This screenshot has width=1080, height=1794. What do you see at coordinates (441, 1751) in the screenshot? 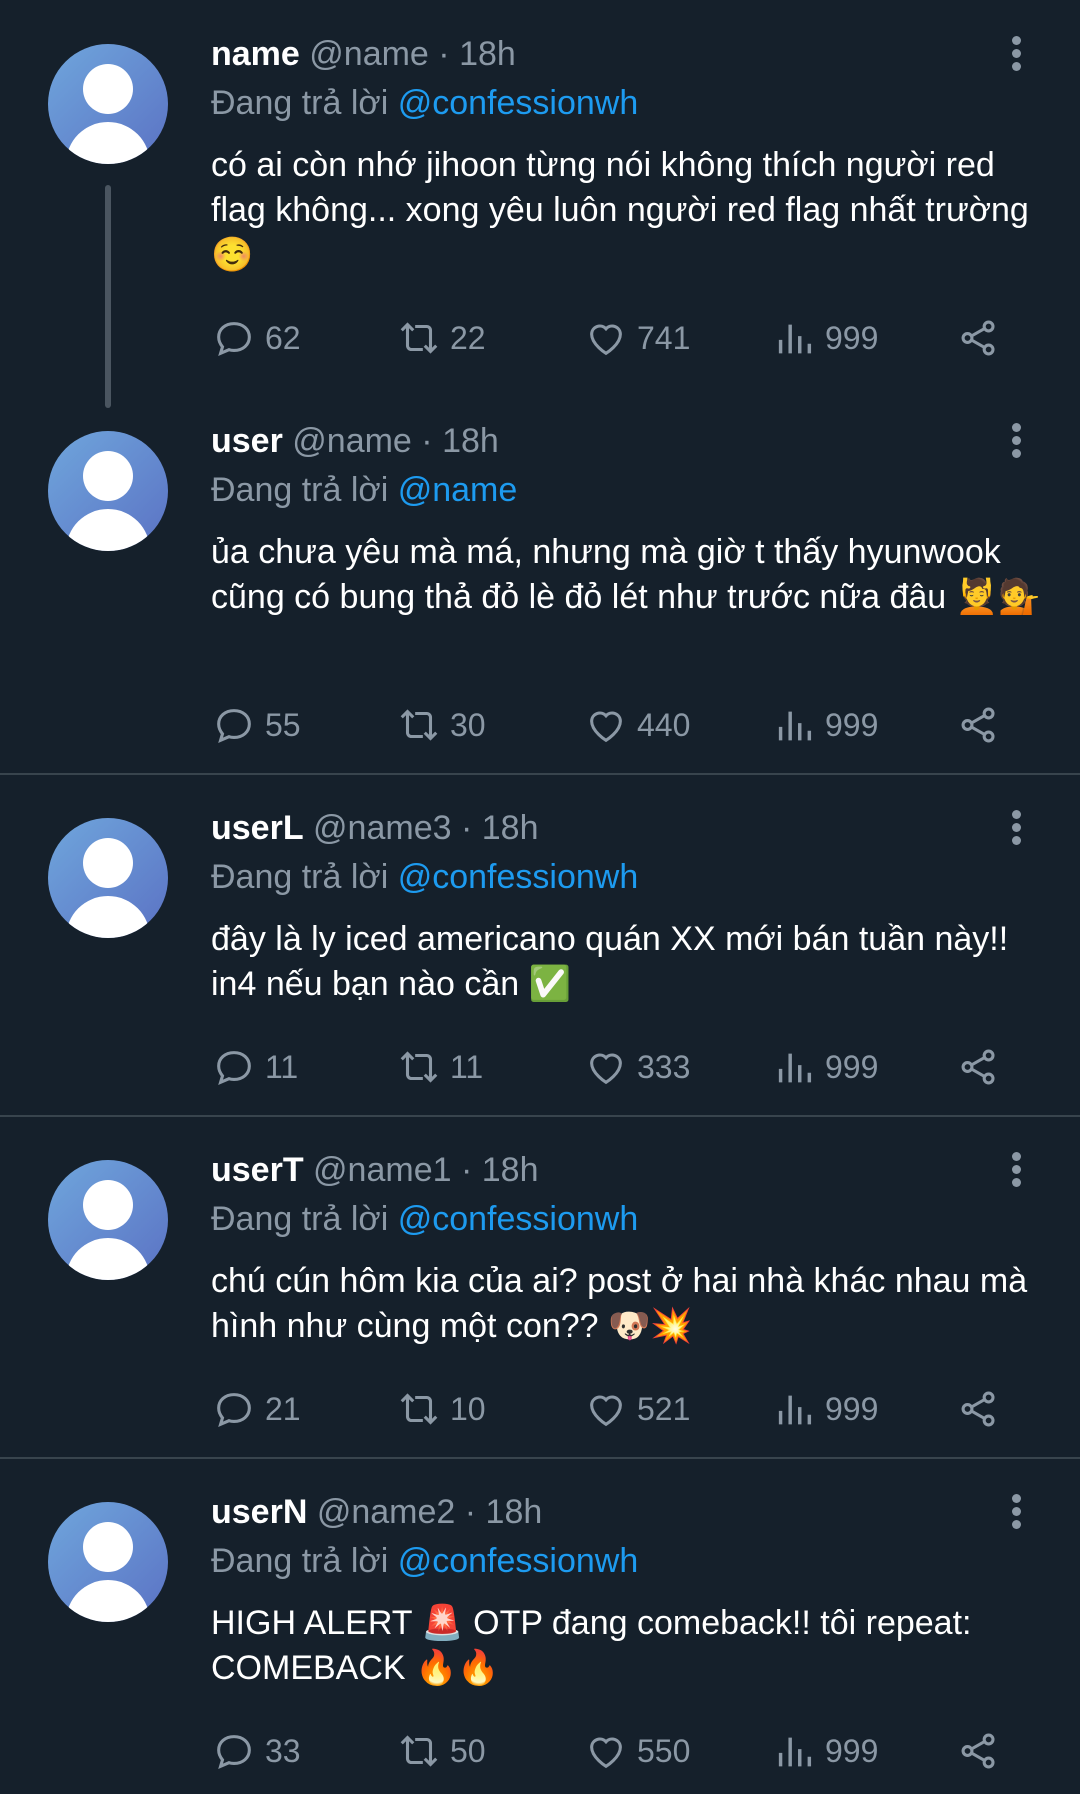
I see `retweet-button: 50` at bounding box center [441, 1751].